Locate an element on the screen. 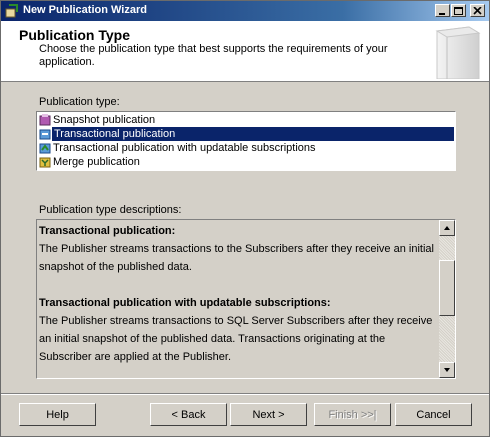  arrow-up-icon is located at coordinates (447, 228).